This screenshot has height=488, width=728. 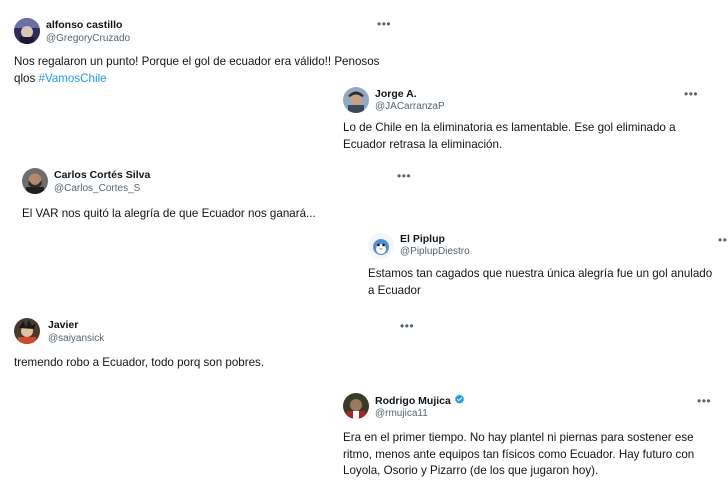 I want to click on user-handle: @saiyansick, so click(x=76, y=338).